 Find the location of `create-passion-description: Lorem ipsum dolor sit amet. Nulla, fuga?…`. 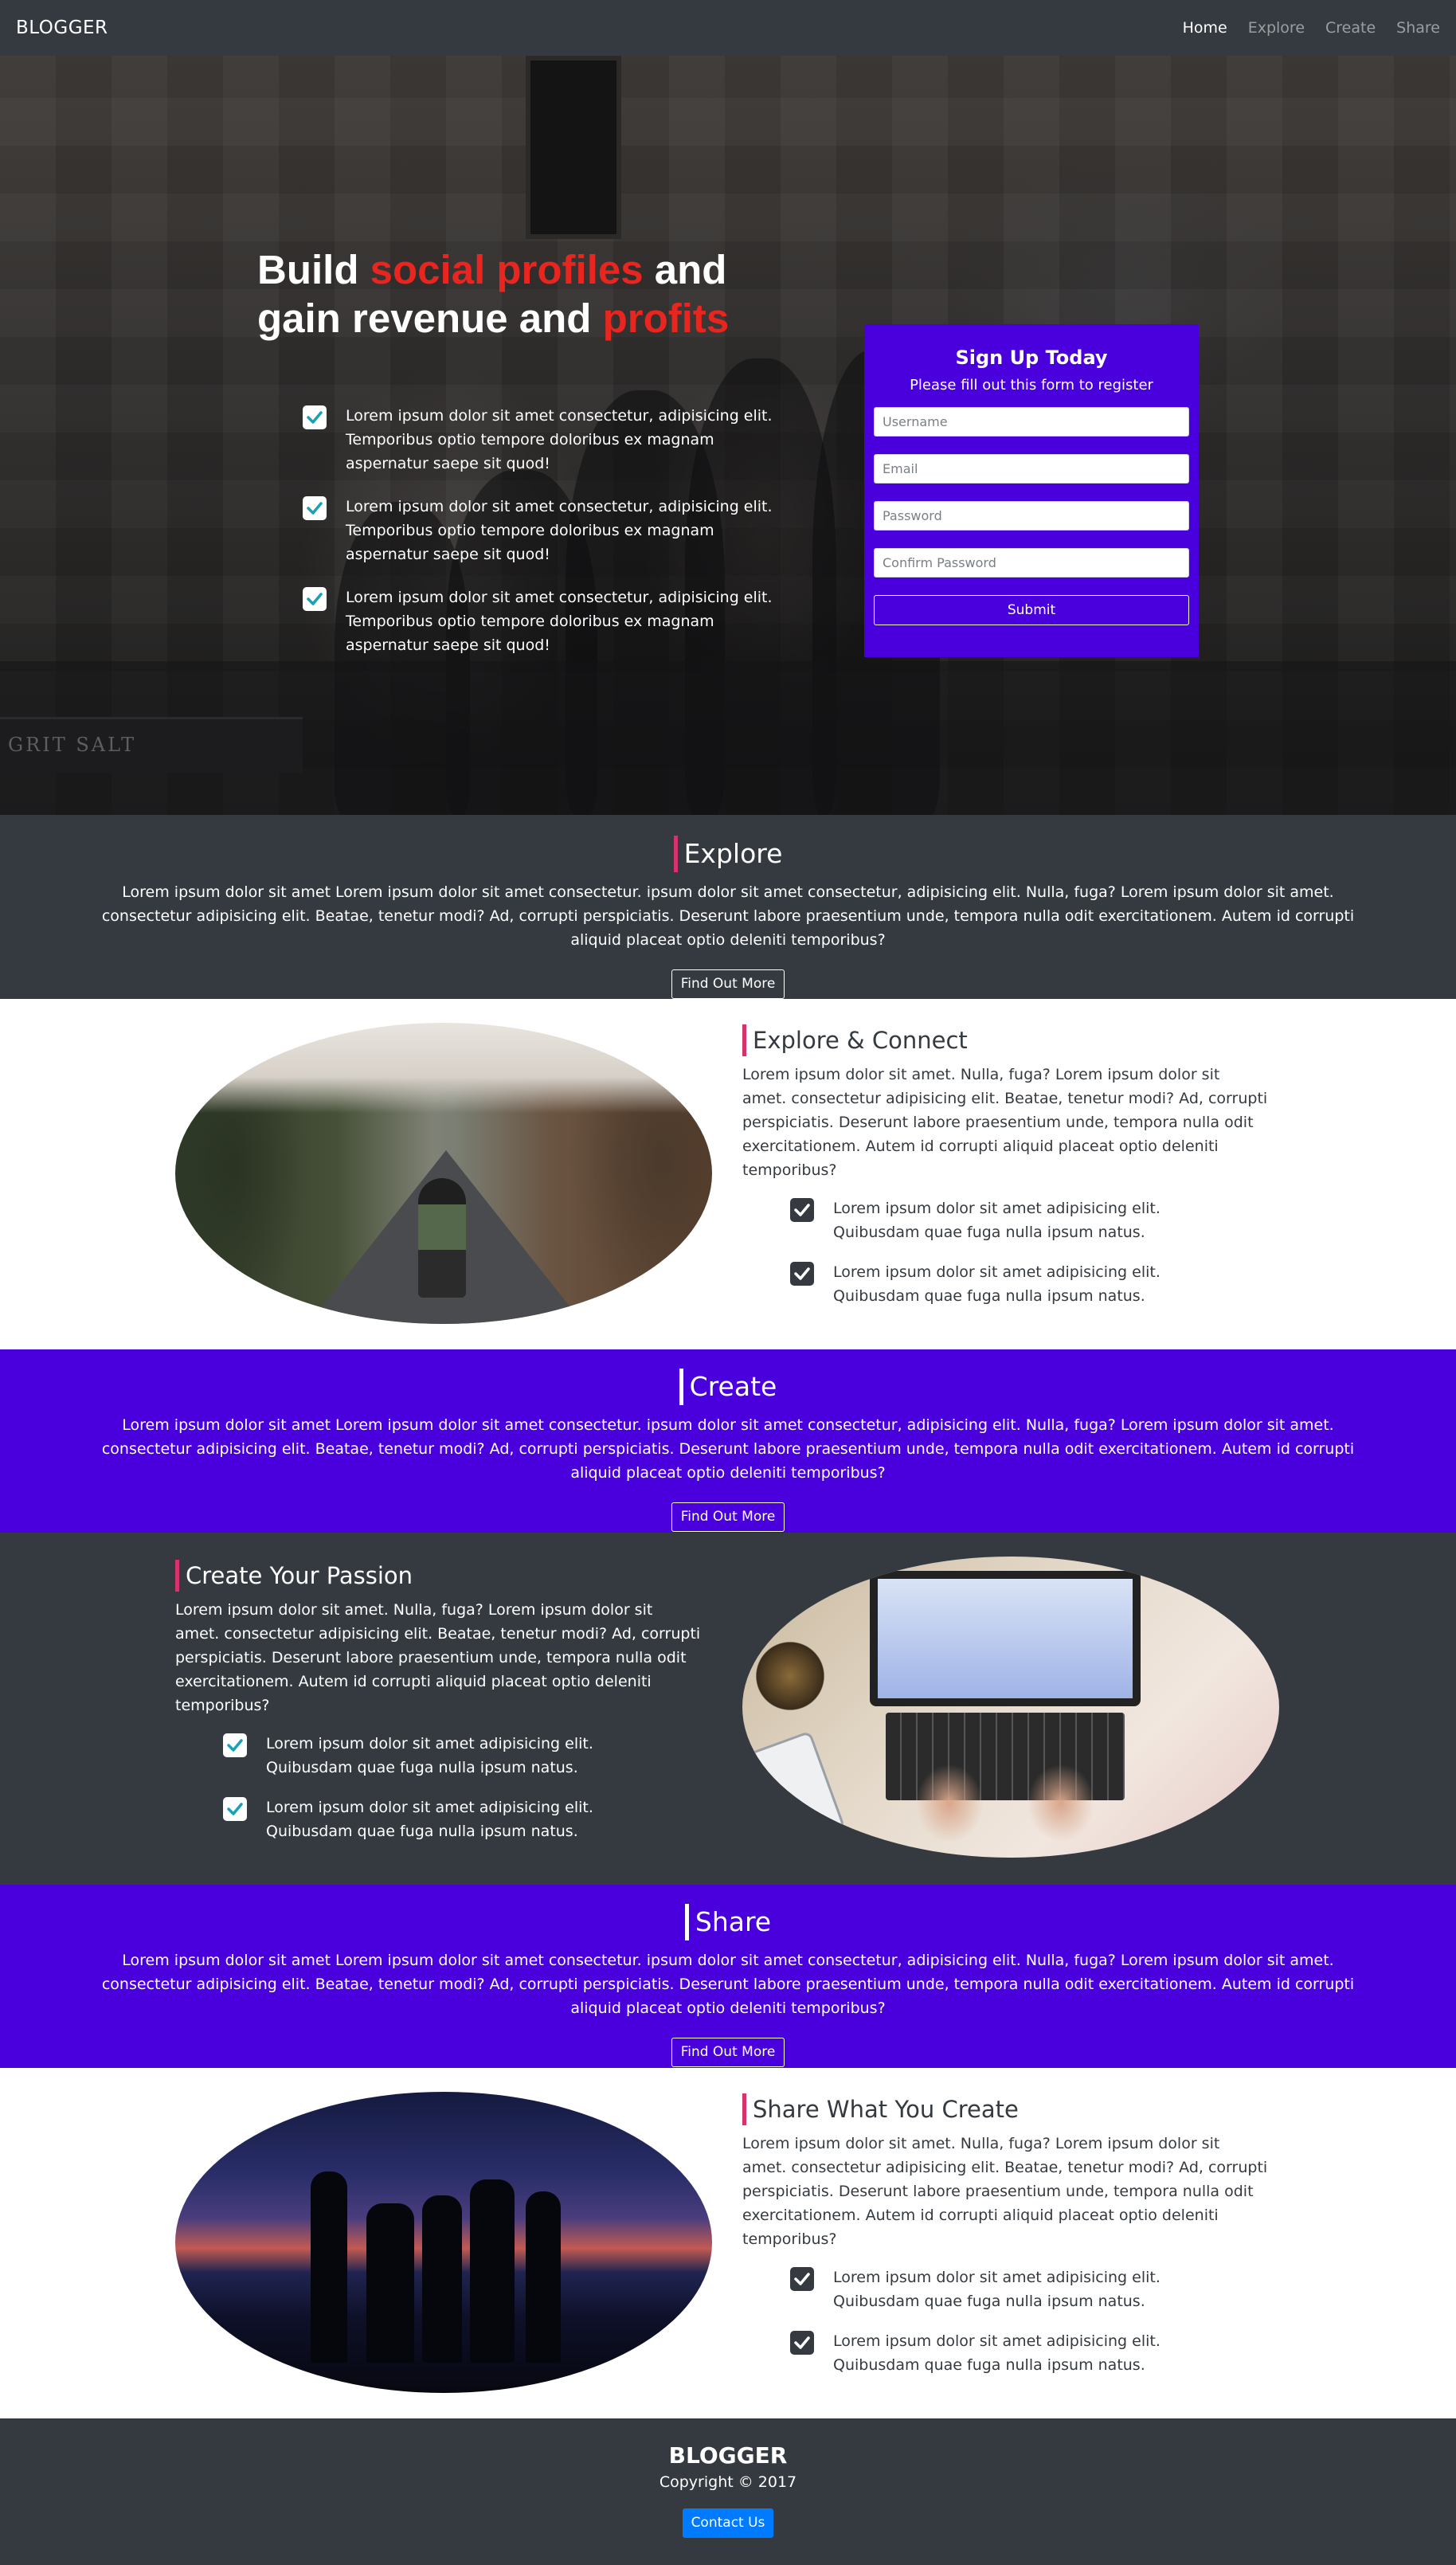

create-passion-description: Lorem ipsum dolor sit amet. Nulla, fuga?… is located at coordinates (438, 1657).